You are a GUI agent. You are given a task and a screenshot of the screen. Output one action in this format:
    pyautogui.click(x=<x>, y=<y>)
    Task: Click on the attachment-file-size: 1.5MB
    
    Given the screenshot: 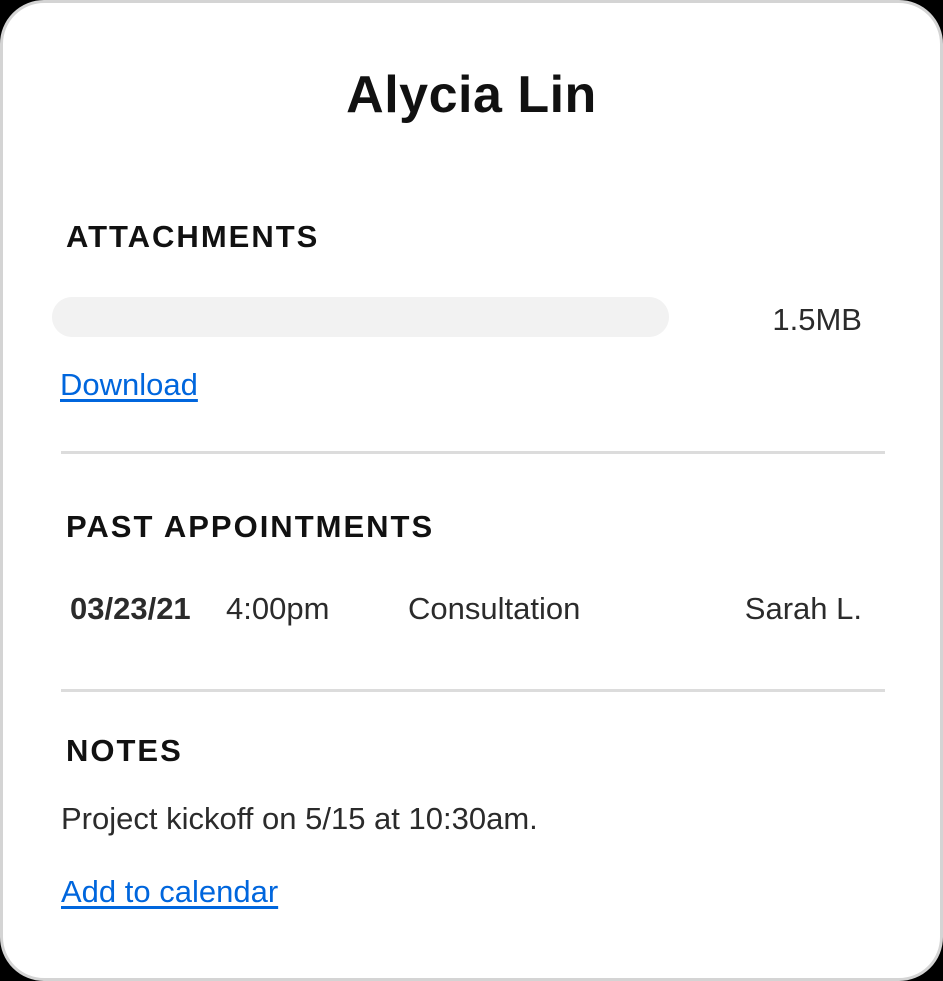 What is the action you would take?
    pyautogui.click(x=817, y=319)
    